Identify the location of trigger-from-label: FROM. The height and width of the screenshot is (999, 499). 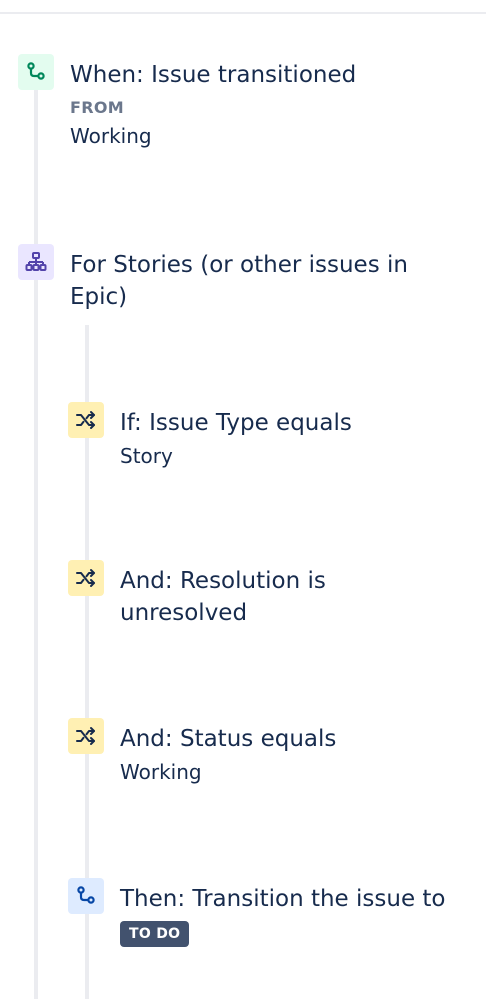
(97, 107).